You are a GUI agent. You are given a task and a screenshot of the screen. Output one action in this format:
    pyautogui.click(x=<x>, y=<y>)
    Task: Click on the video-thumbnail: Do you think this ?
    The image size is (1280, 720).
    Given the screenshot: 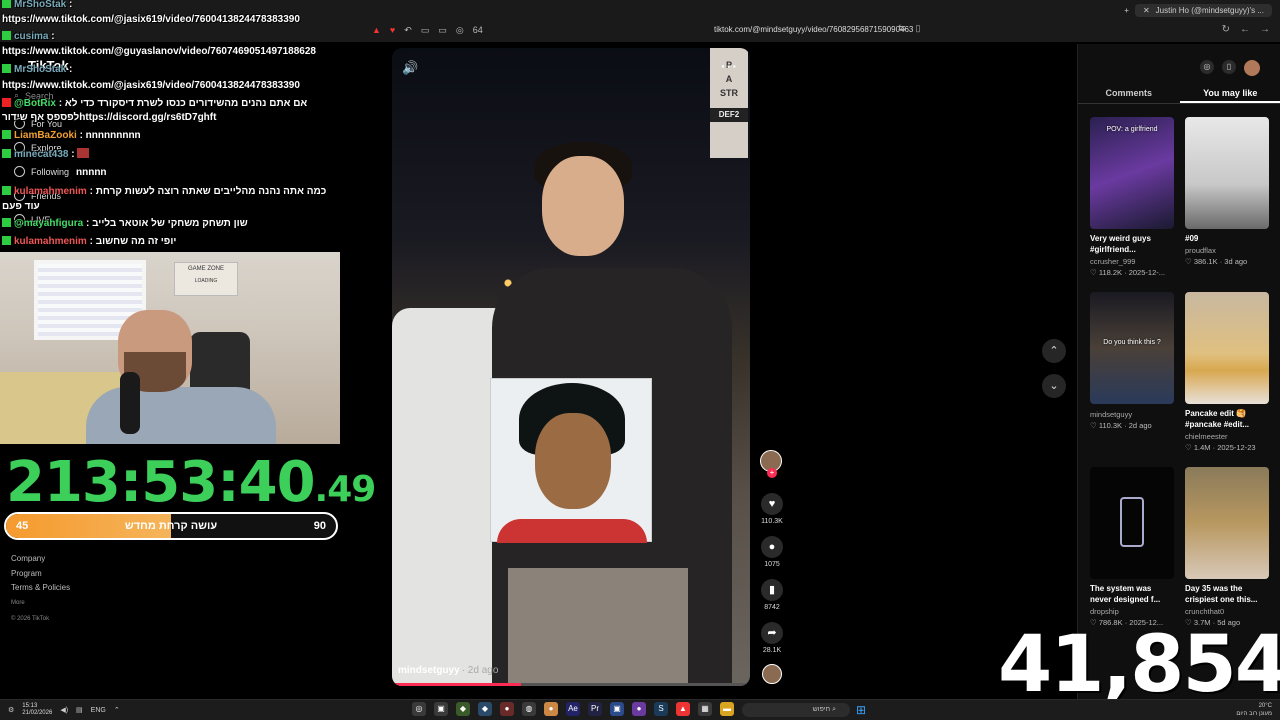 What is the action you would take?
    pyautogui.click(x=1132, y=348)
    